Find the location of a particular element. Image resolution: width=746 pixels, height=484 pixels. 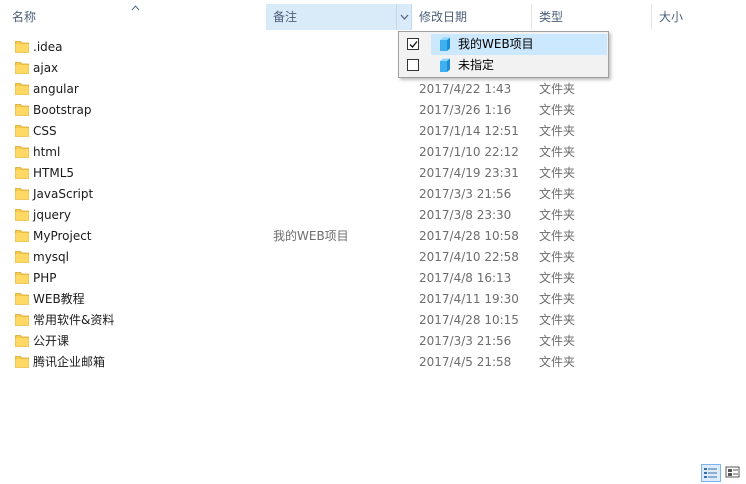

large-icons-view-icon is located at coordinates (732, 472).